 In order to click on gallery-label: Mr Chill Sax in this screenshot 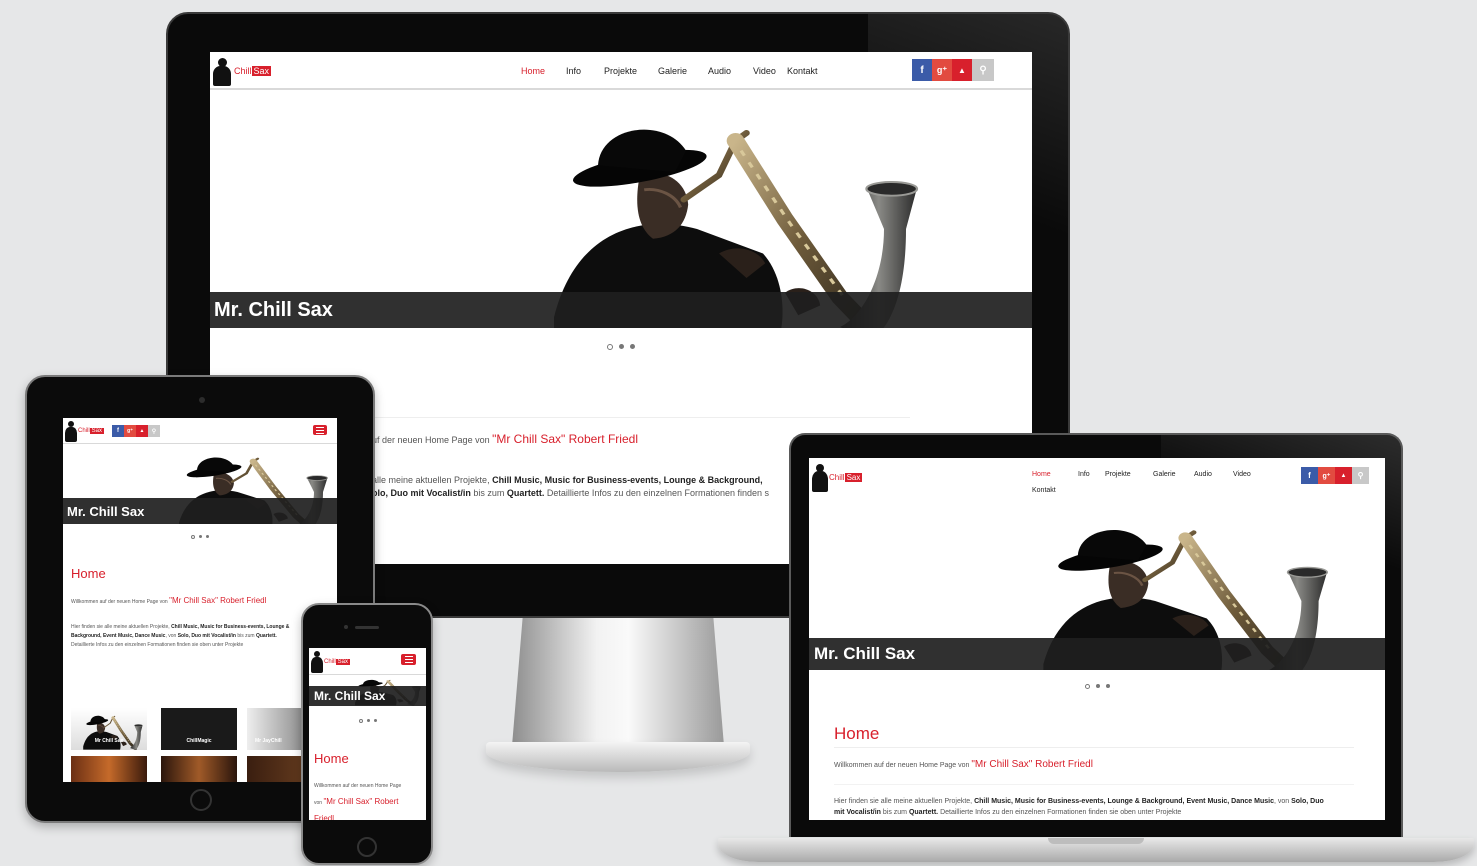, I will do `click(109, 741)`.